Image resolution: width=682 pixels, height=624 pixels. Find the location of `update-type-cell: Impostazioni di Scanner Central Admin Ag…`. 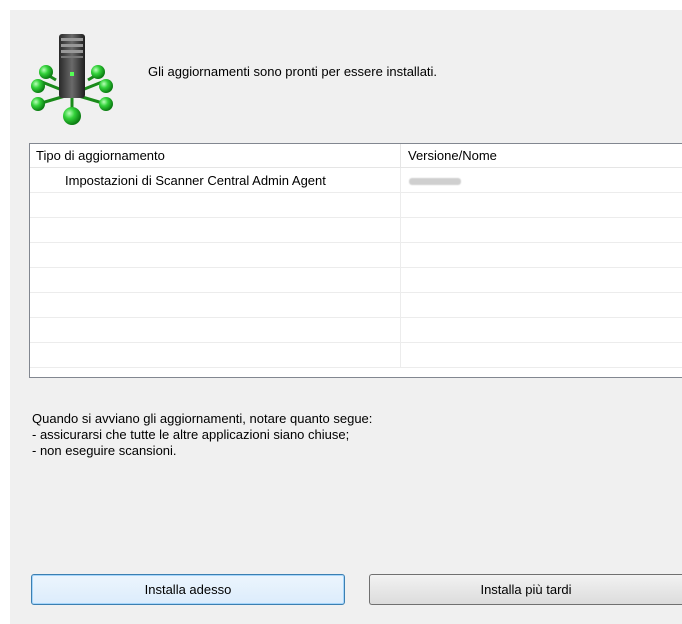

update-type-cell: Impostazioni di Scanner Central Admin Ag… is located at coordinates (215, 180).